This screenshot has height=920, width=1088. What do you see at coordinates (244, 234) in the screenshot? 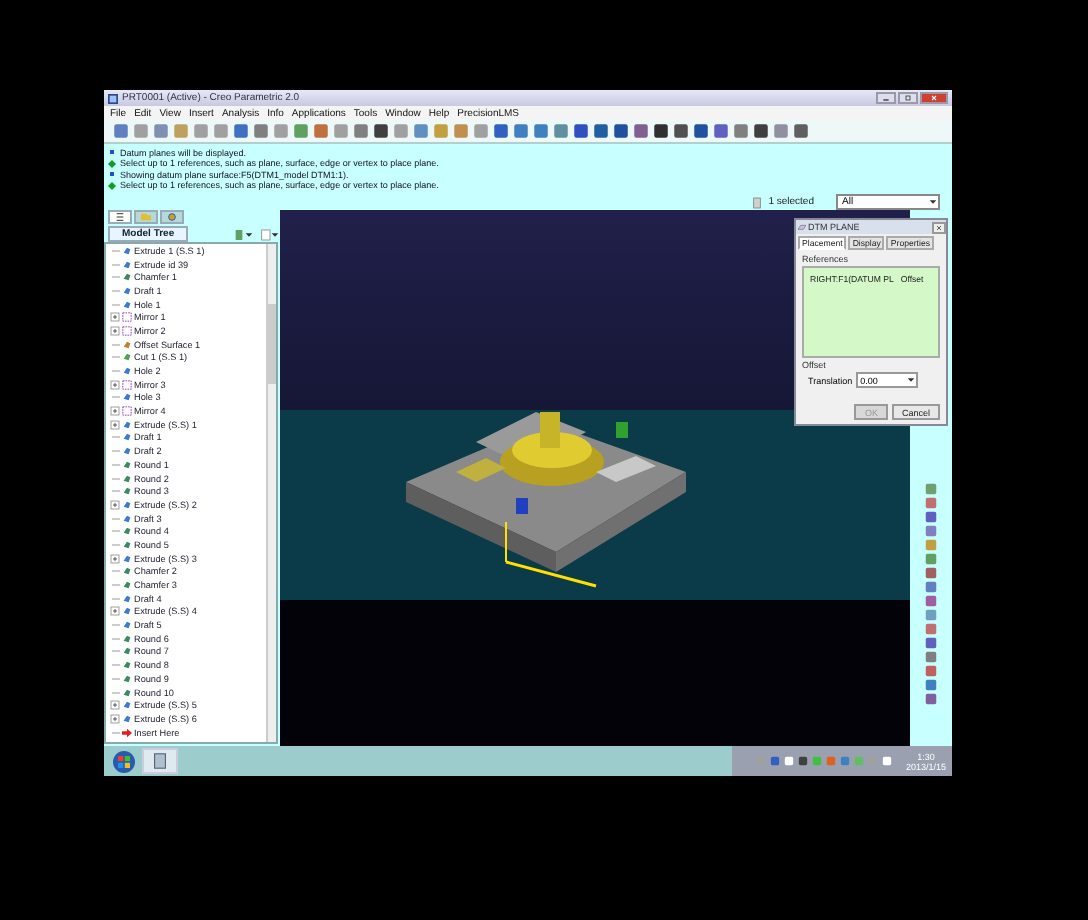
I see `tree-settings-icon` at bounding box center [244, 234].